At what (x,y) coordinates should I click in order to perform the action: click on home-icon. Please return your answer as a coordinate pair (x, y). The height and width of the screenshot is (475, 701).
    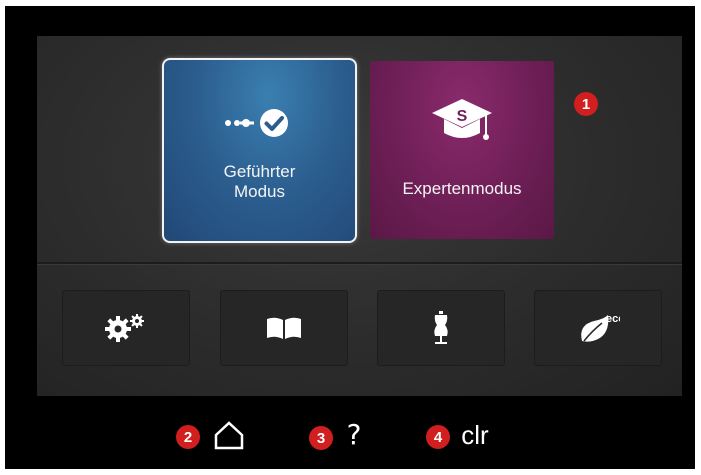
    Looking at the image, I should click on (229, 435).